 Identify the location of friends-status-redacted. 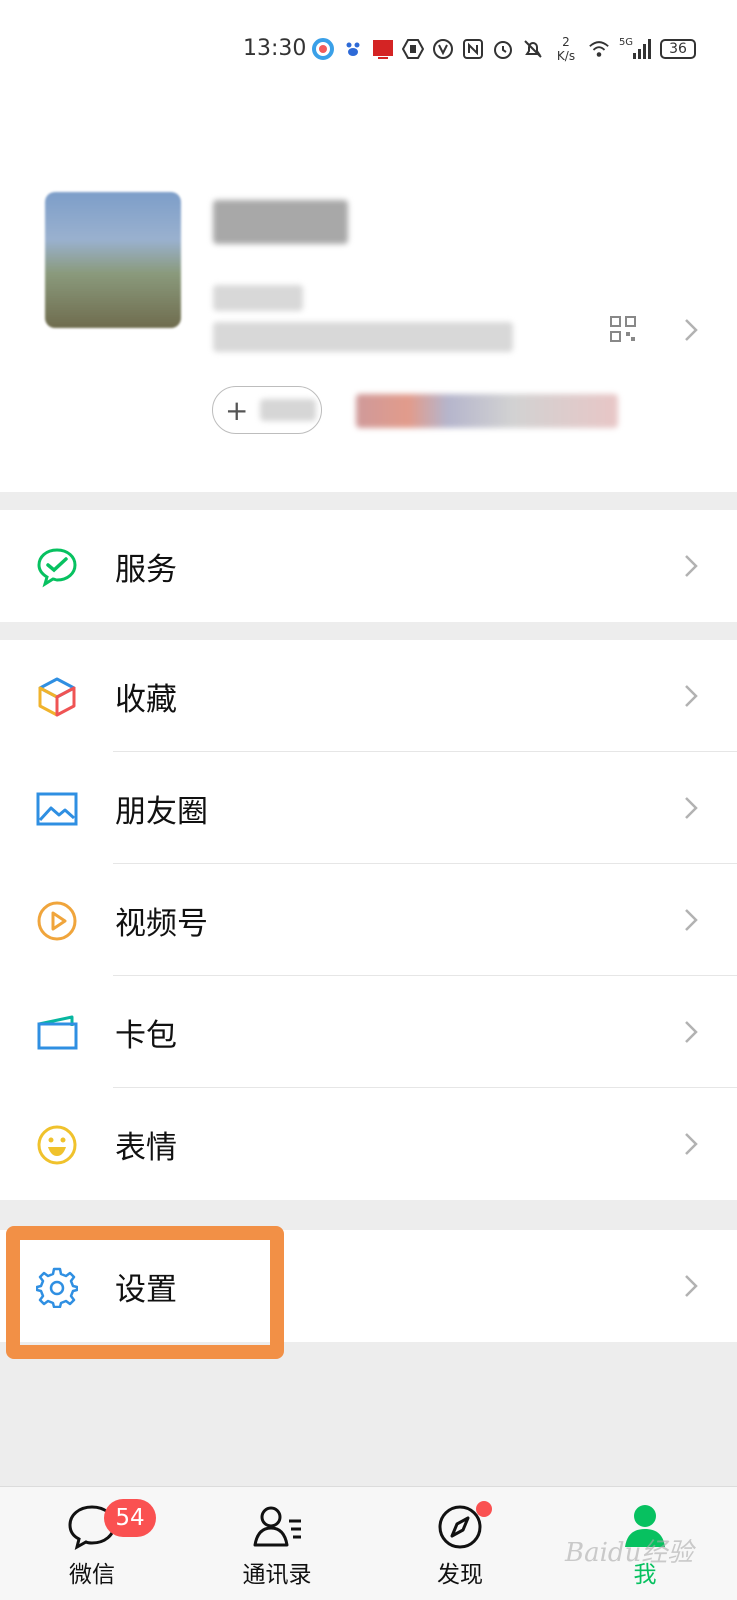
(487, 411).